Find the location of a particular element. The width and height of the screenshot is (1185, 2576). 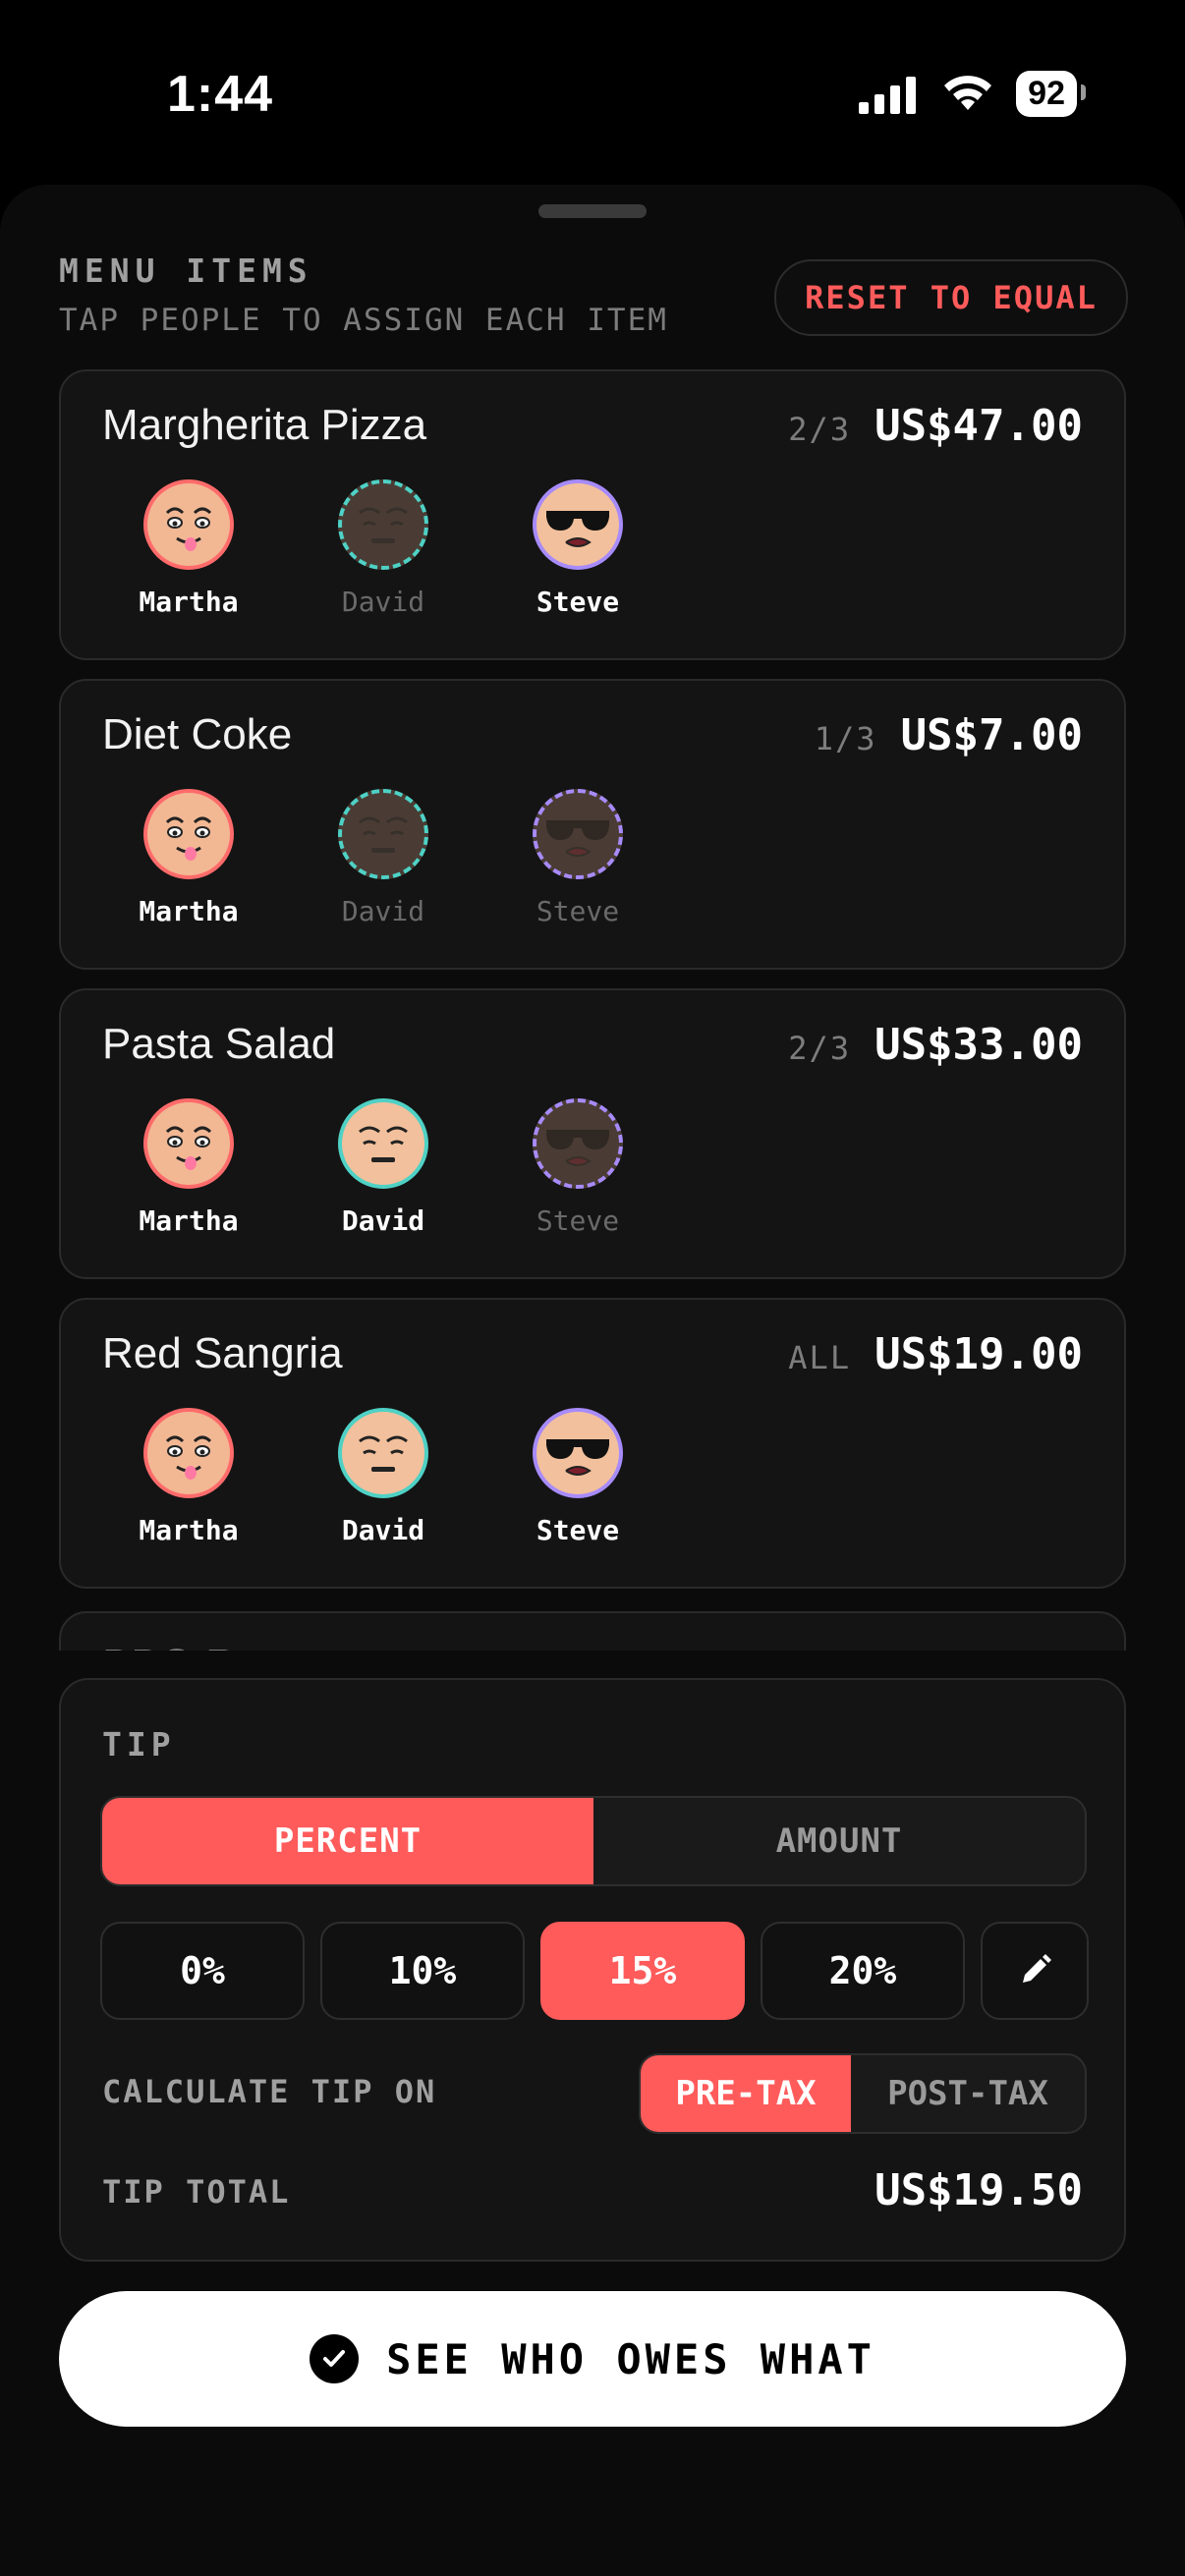

tip-mode-toggle: PERCENT AMOUNT is located at coordinates (594, 1841).